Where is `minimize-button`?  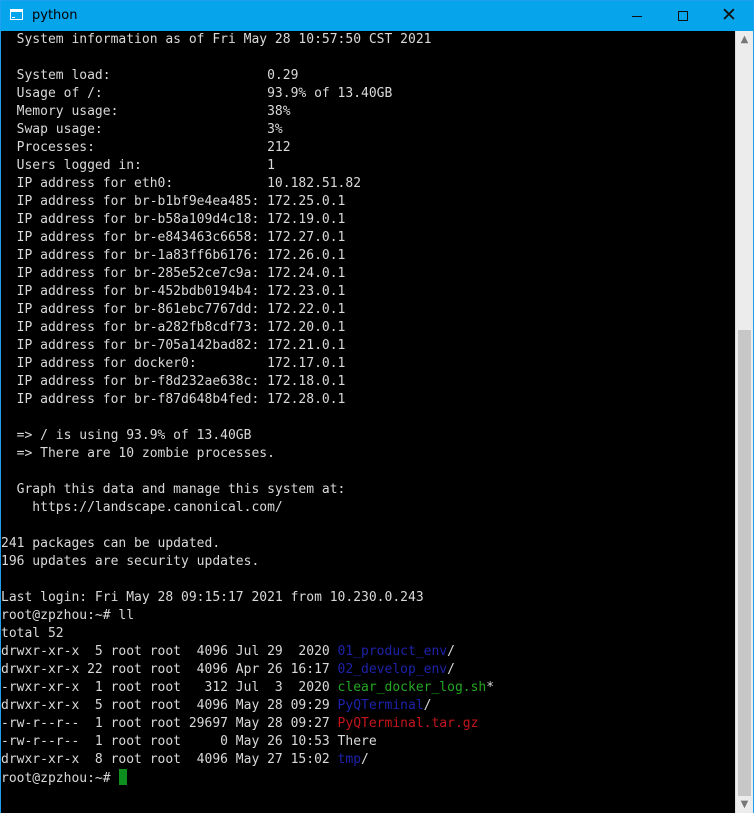
minimize-button is located at coordinates (637, 16).